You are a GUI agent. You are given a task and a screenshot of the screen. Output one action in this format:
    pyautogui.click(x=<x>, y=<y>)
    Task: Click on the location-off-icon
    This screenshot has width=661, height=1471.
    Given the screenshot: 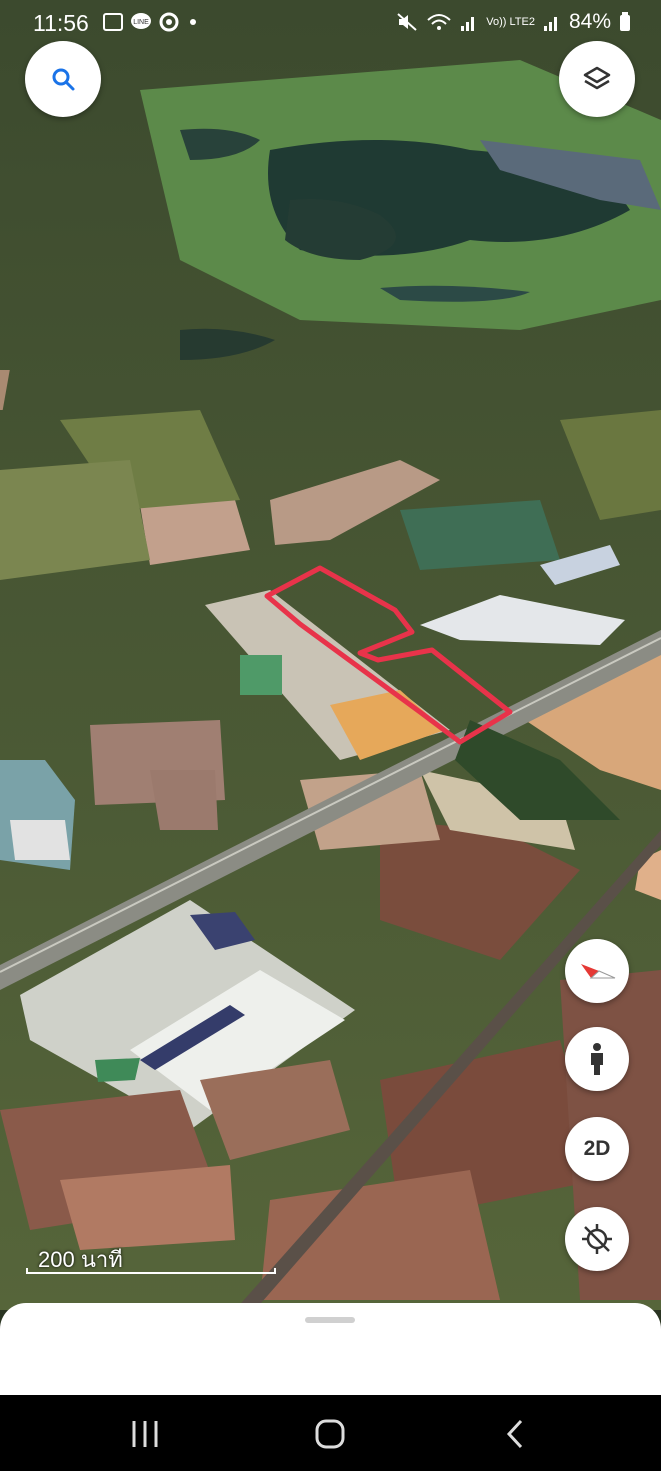 What is the action you would take?
    pyautogui.click(x=597, y=1239)
    